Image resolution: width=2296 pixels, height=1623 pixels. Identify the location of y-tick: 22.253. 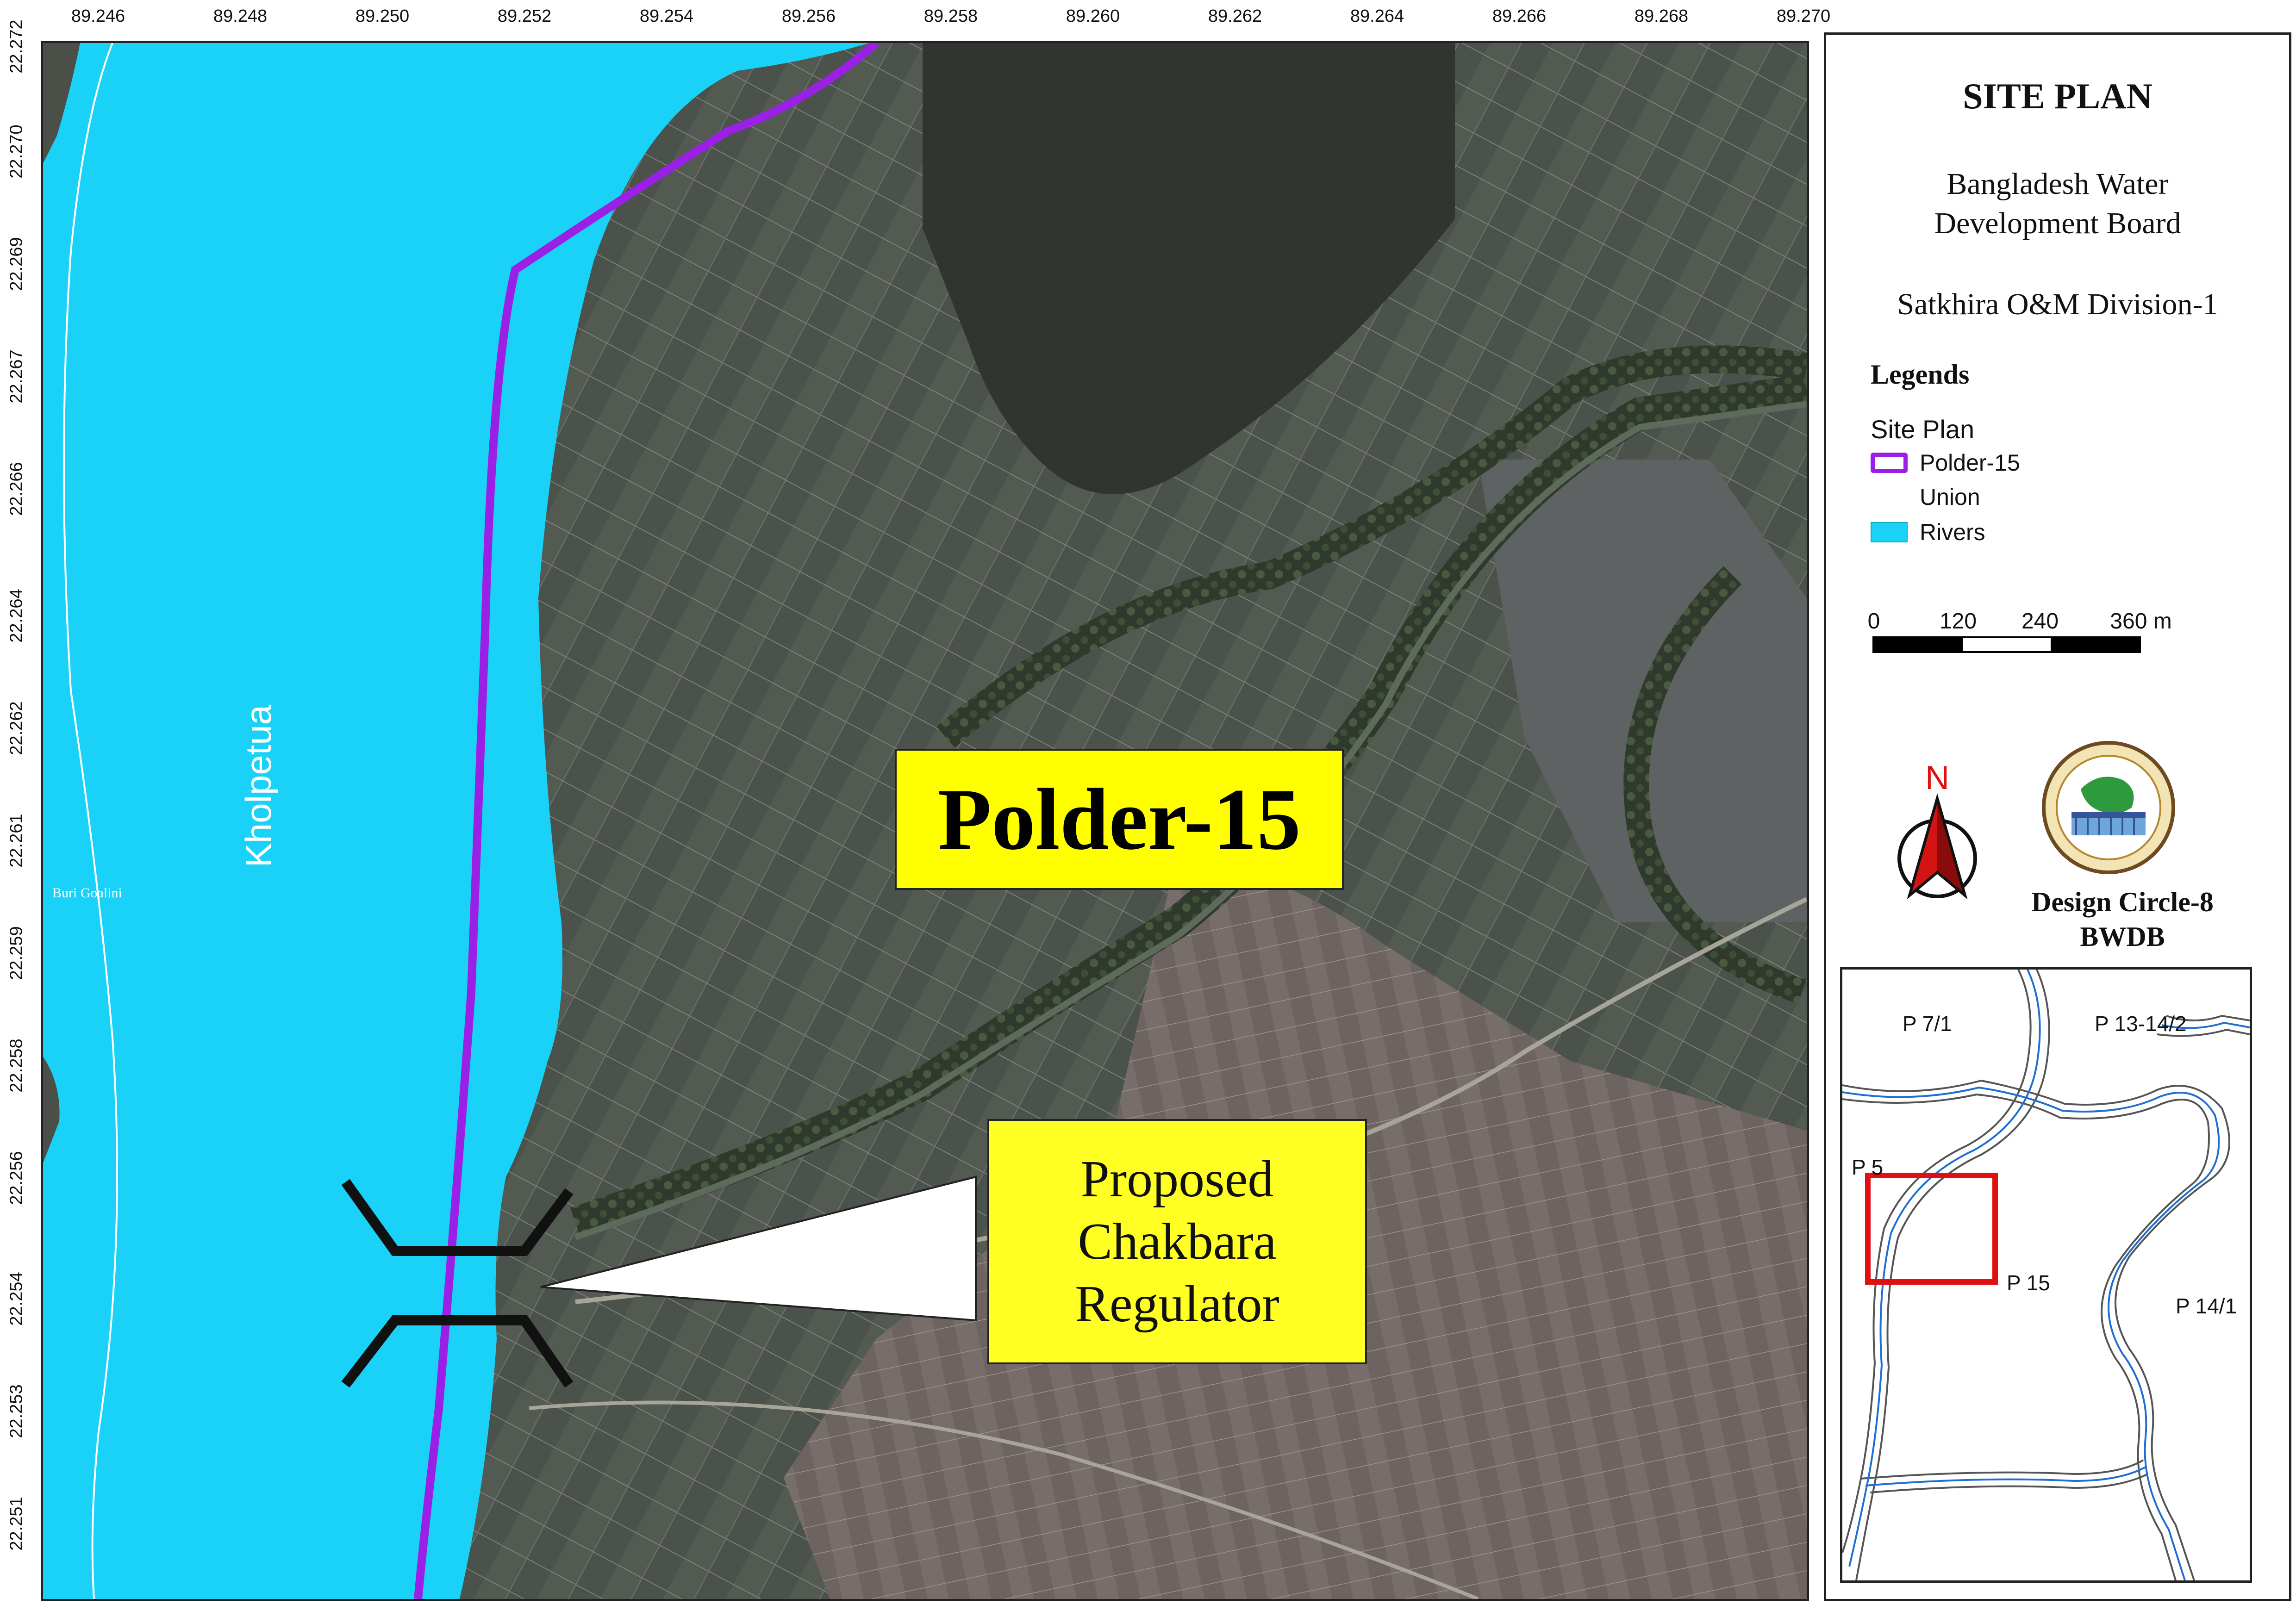
(16, 1411).